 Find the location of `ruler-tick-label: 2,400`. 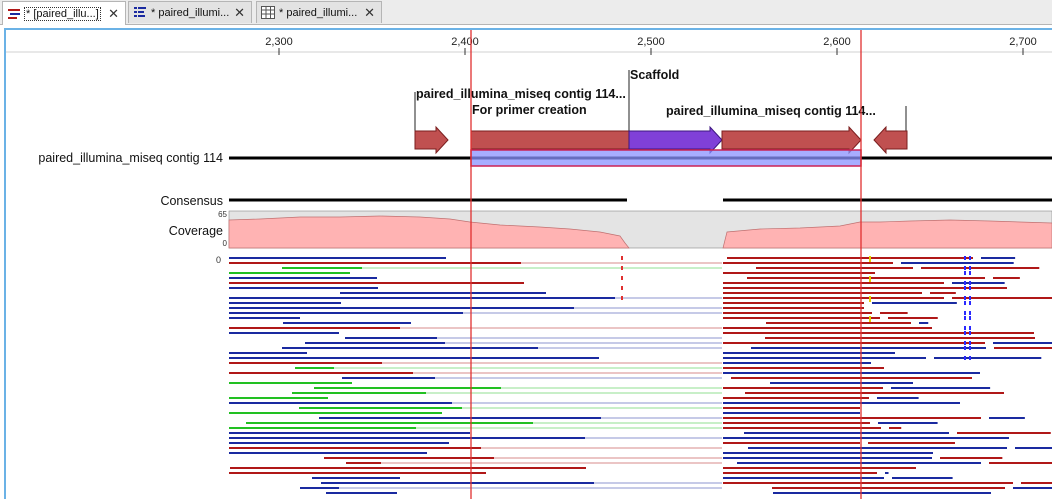

ruler-tick-label: 2,400 is located at coordinates (465, 42).